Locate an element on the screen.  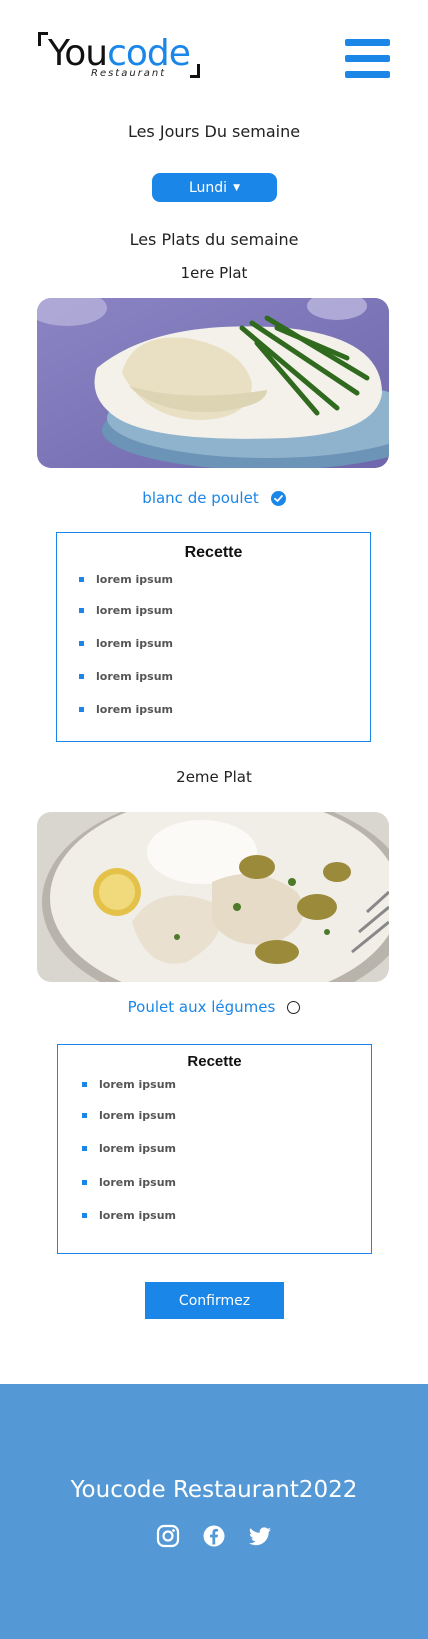
check-circle-icon is located at coordinates (278, 498).